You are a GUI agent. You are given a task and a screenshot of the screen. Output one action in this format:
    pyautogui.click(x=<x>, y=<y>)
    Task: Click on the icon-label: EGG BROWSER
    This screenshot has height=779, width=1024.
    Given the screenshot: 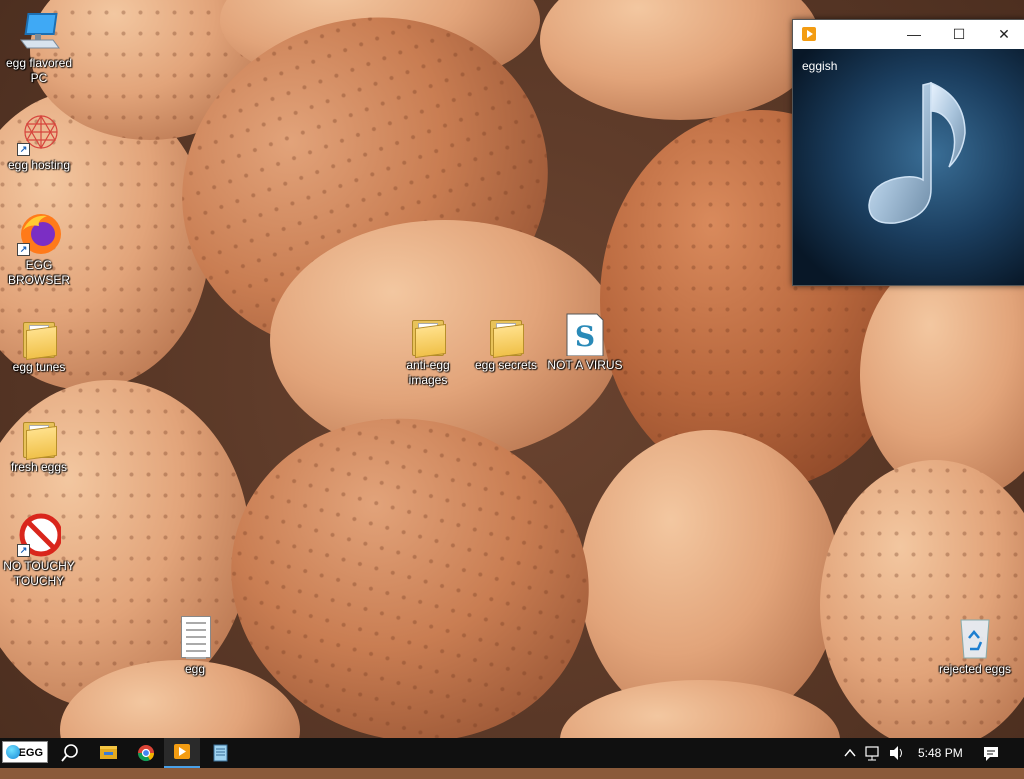 What is the action you would take?
    pyautogui.click(x=38, y=272)
    